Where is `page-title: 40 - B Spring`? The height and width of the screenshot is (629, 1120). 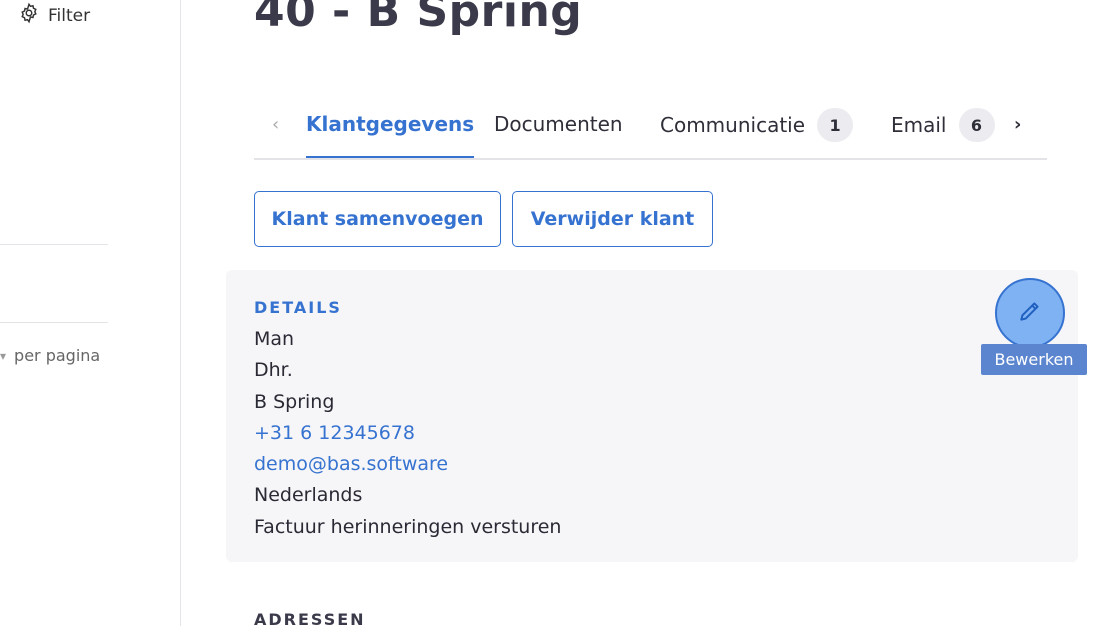 page-title: 40 - B Spring is located at coordinates (418, 18).